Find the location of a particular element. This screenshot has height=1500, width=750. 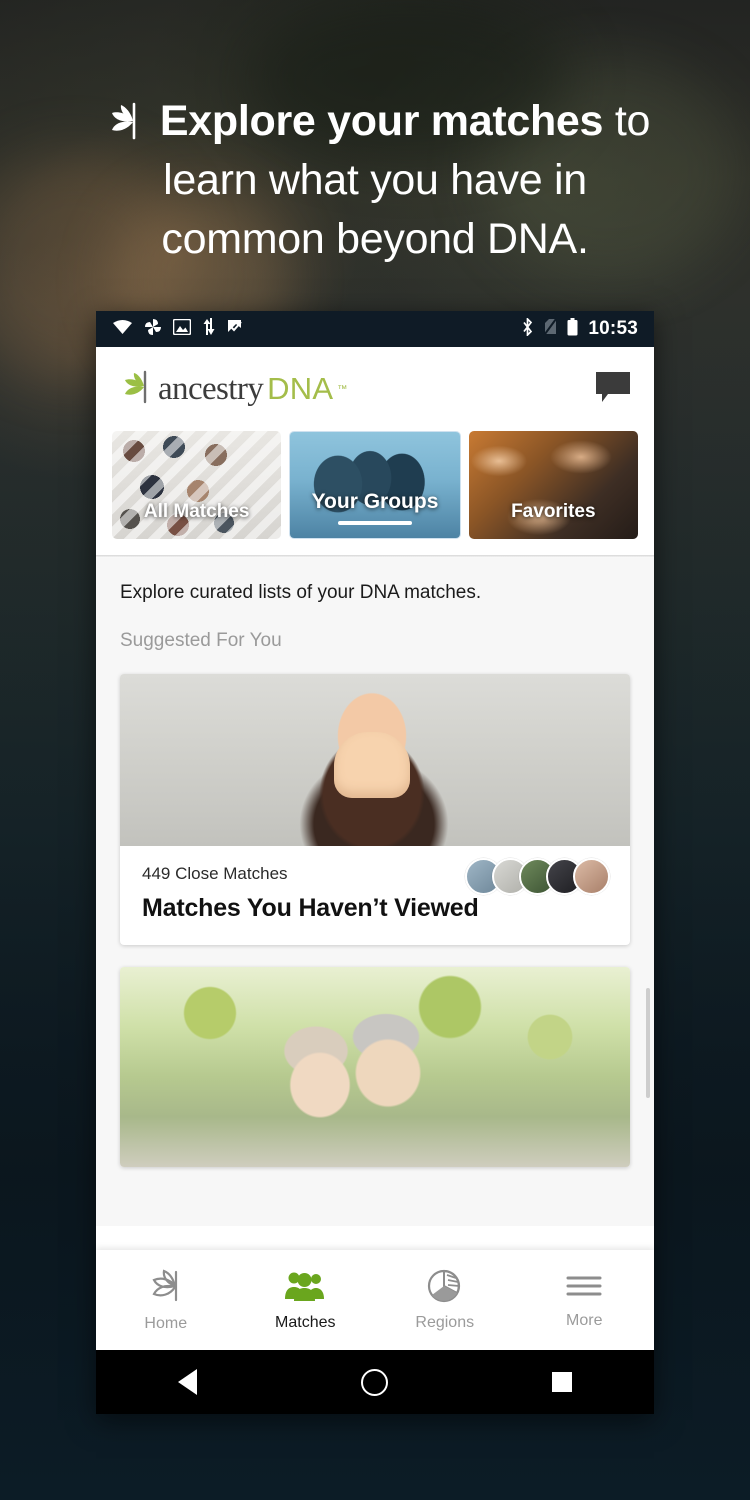

tab-favorites: Favorites is located at coordinates (553, 485).